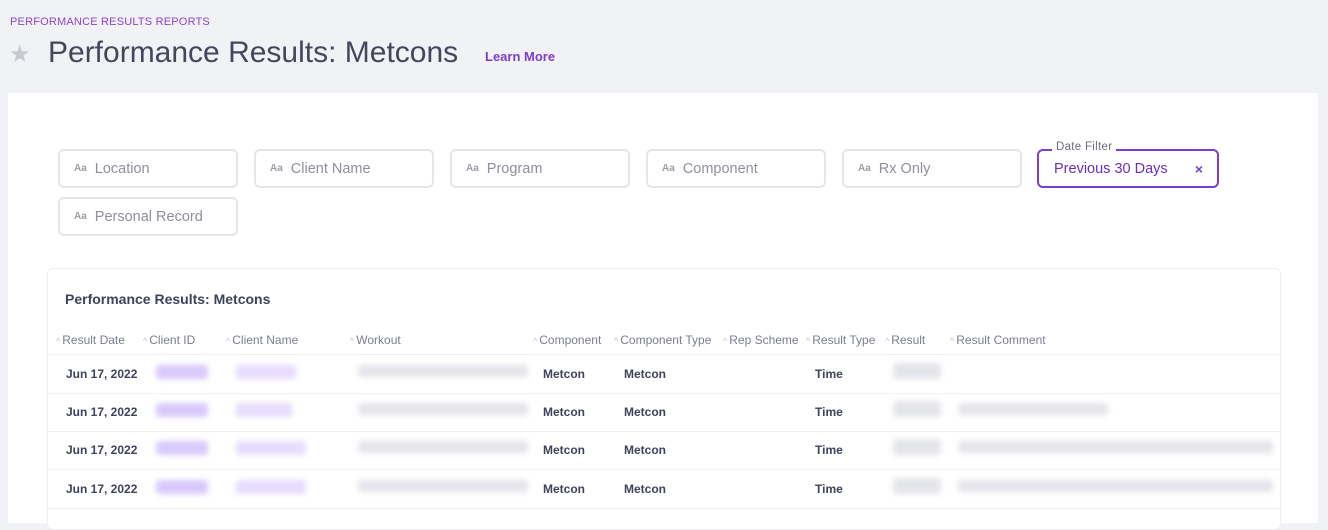 This screenshot has width=1328, height=530. What do you see at coordinates (905, 340) in the screenshot?
I see `column-header-result: ^ Result` at bounding box center [905, 340].